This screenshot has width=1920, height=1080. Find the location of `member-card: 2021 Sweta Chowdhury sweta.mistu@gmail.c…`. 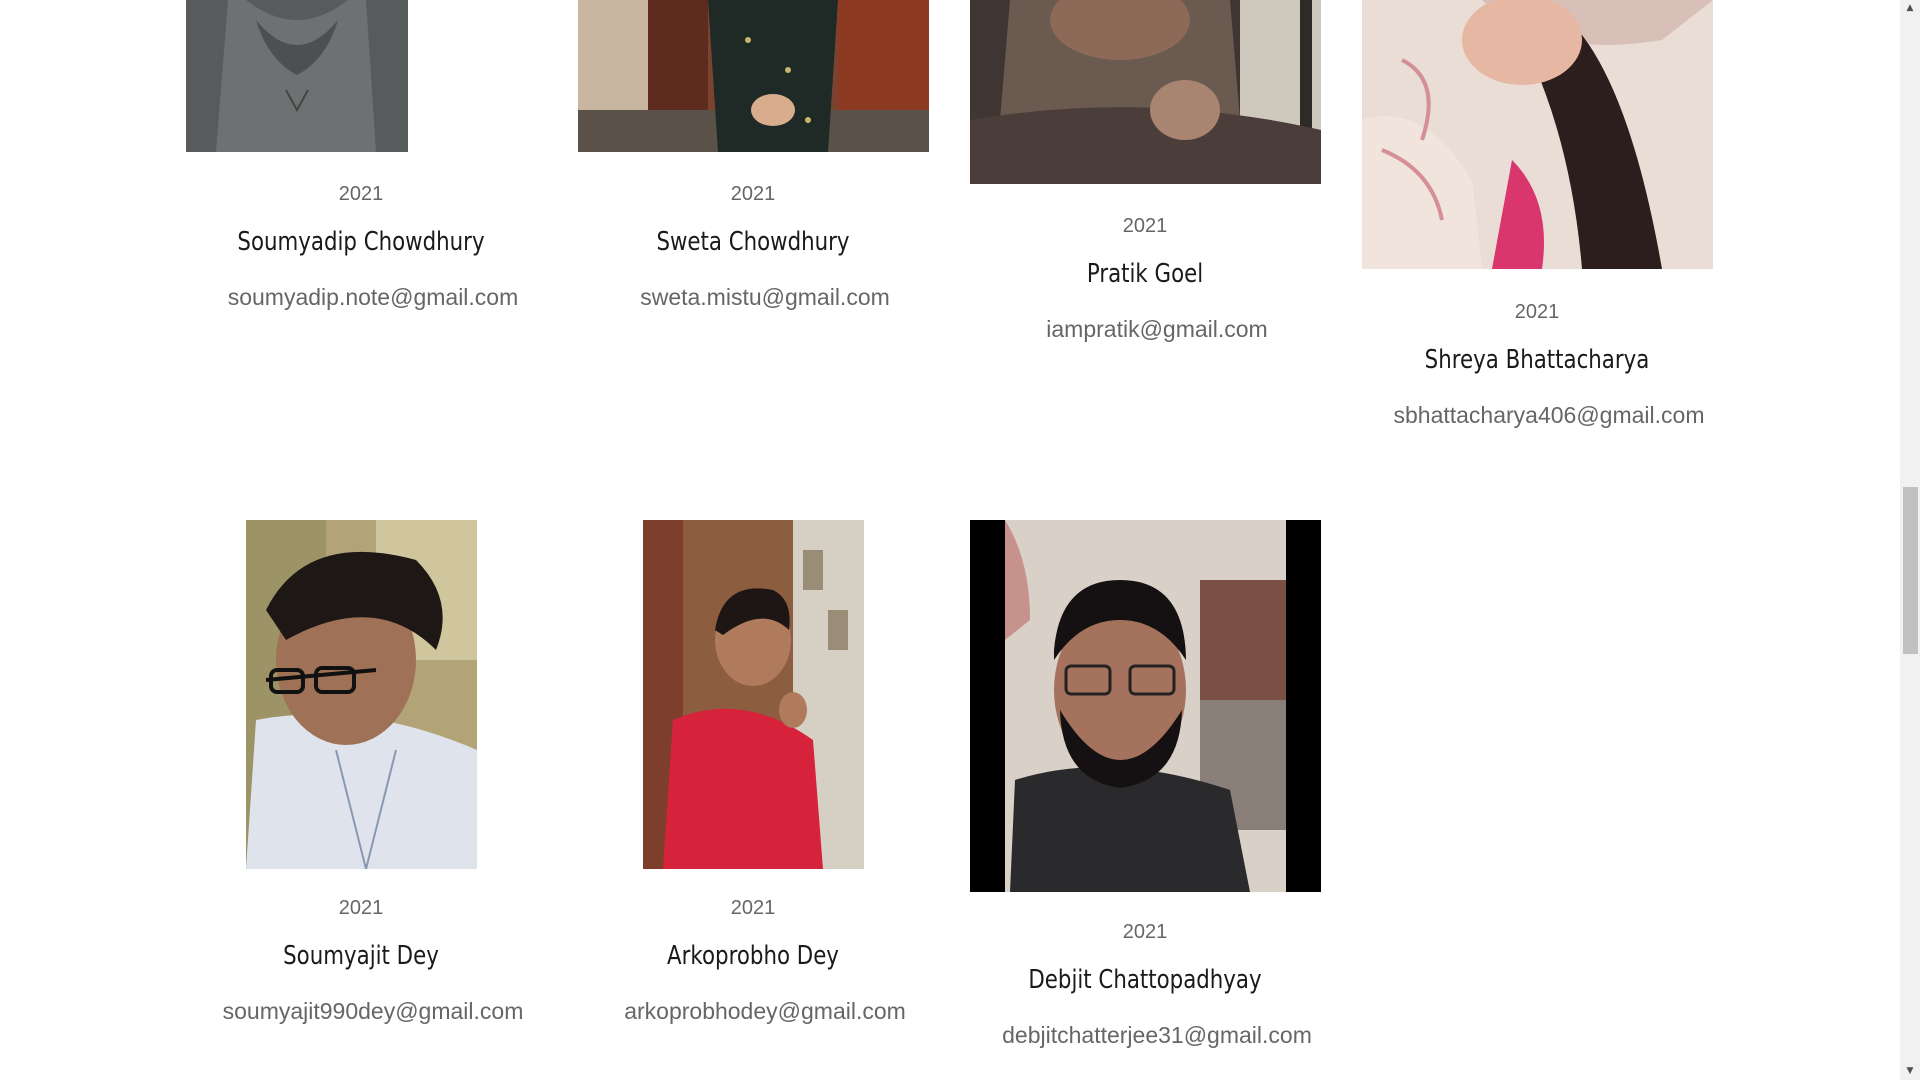

member-card: 2021 Sweta Chowdhury sweta.mistu@gmail.c… is located at coordinates (753, 165).